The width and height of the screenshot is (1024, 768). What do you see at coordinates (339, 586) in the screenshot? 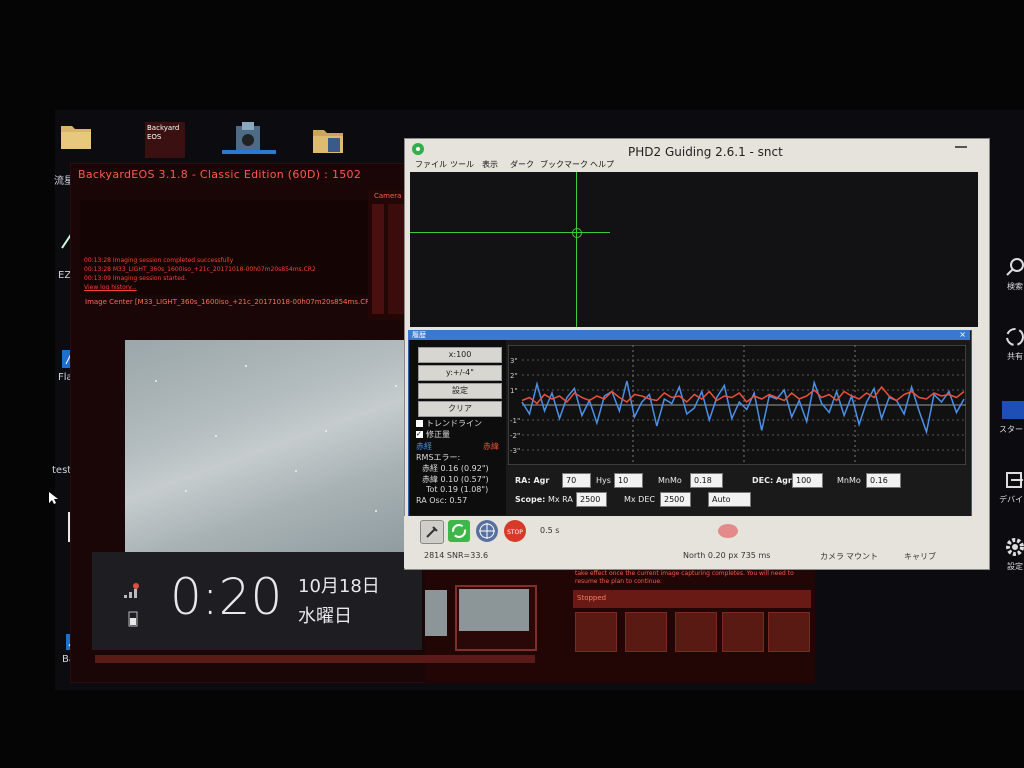
I see `lock-clock-date: 10月18日` at bounding box center [339, 586].